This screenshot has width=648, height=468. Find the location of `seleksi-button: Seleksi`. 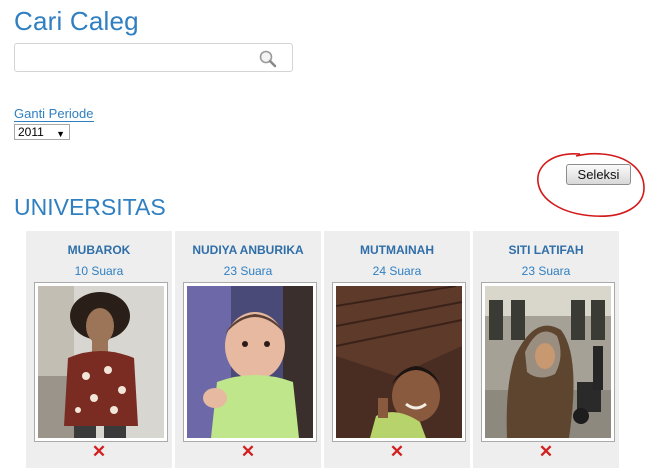

seleksi-button: Seleksi is located at coordinates (598, 174).